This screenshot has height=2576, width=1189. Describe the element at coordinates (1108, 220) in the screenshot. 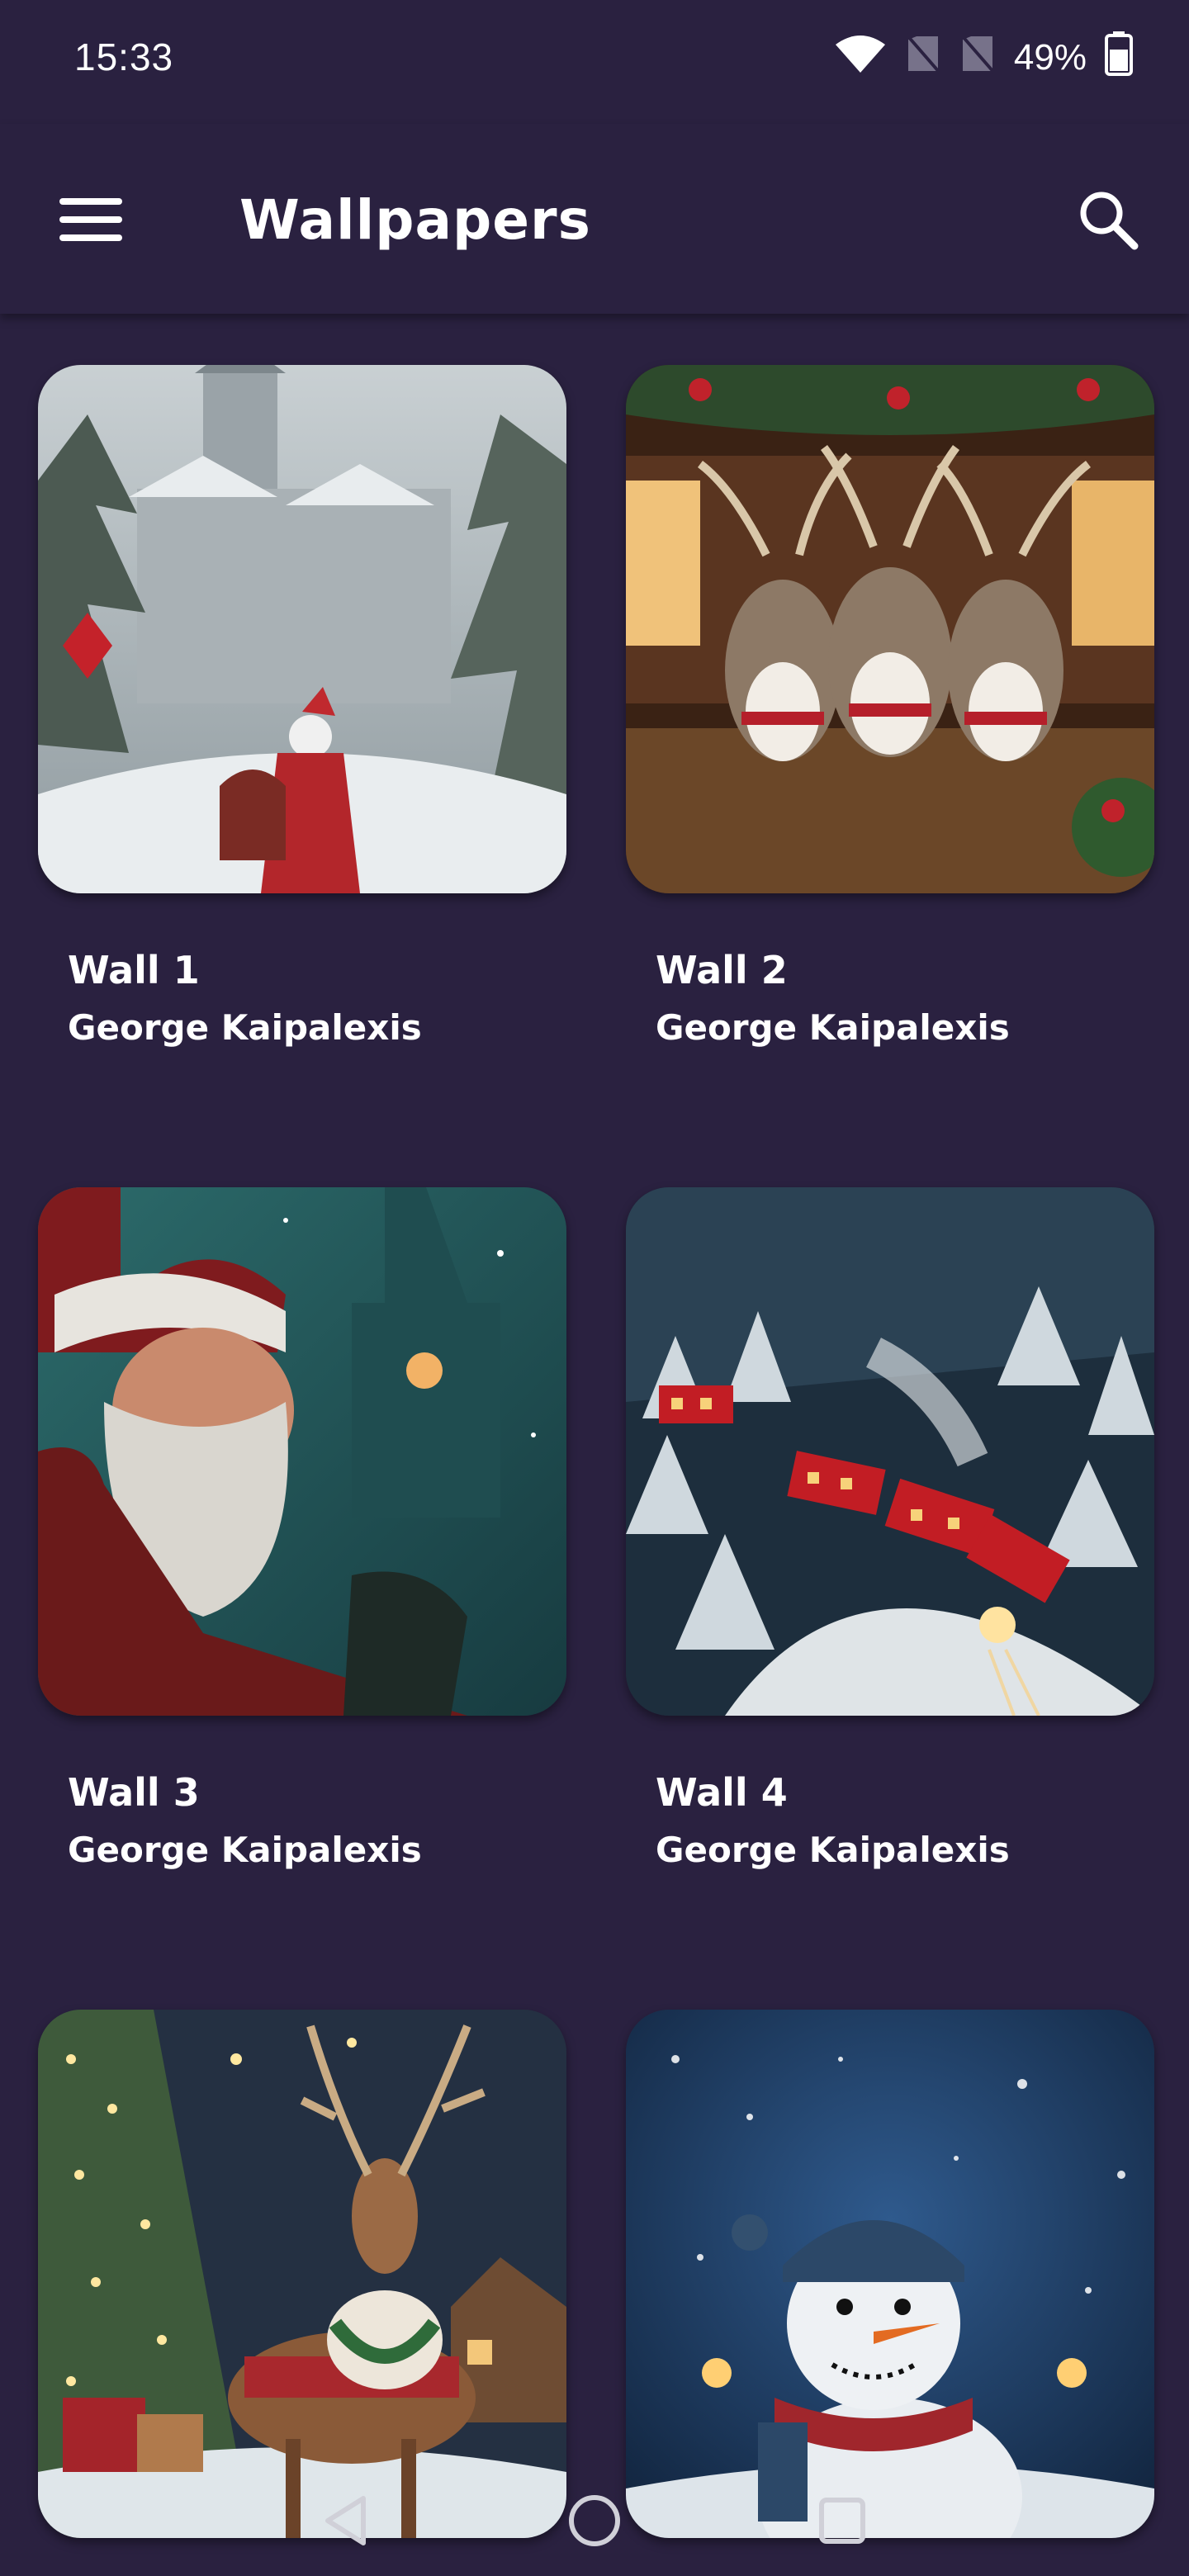

I see `search-icon` at that location.